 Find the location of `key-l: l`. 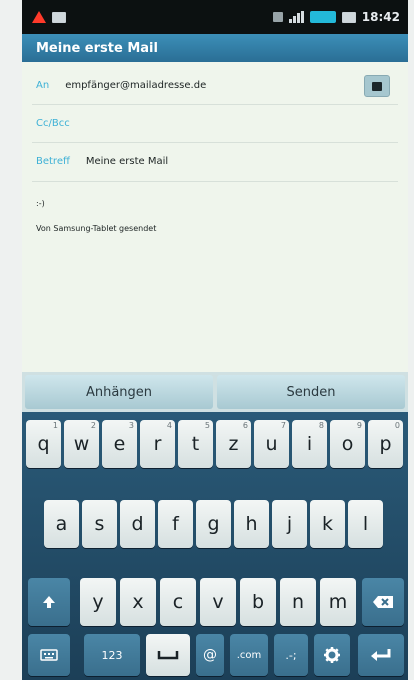

key-l: l is located at coordinates (365, 524).